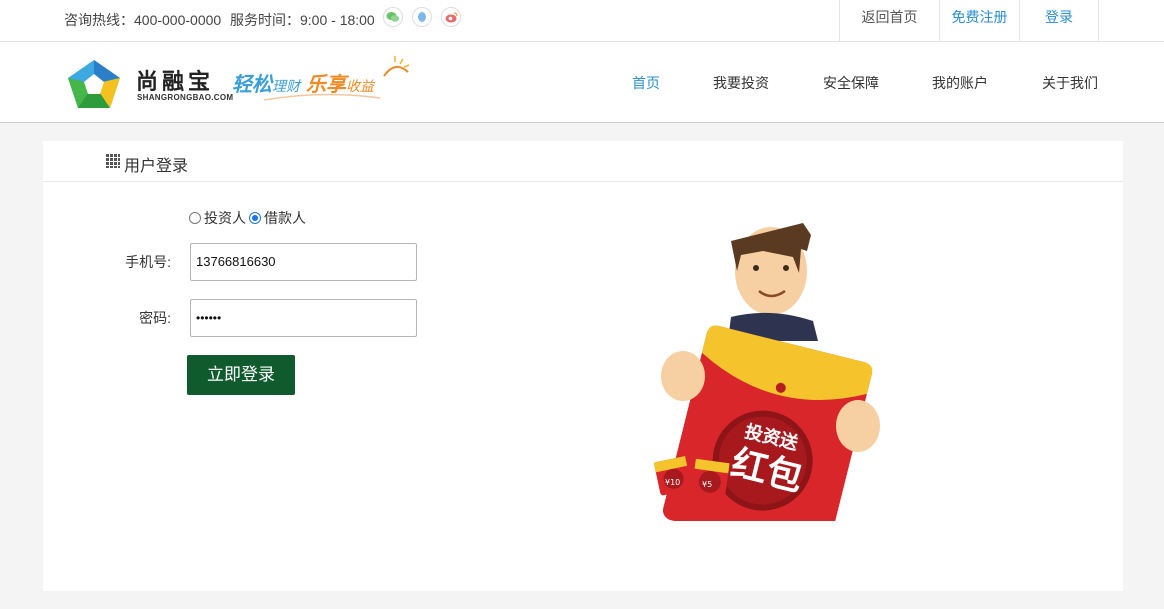 Image resolution: width=1164 pixels, height=609 pixels. I want to click on nav-invest: 我要投资, so click(741, 83).